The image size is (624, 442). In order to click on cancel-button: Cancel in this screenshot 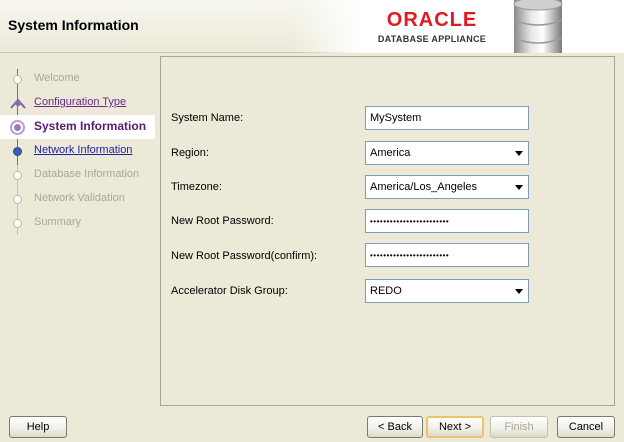, I will do `click(586, 427)`.